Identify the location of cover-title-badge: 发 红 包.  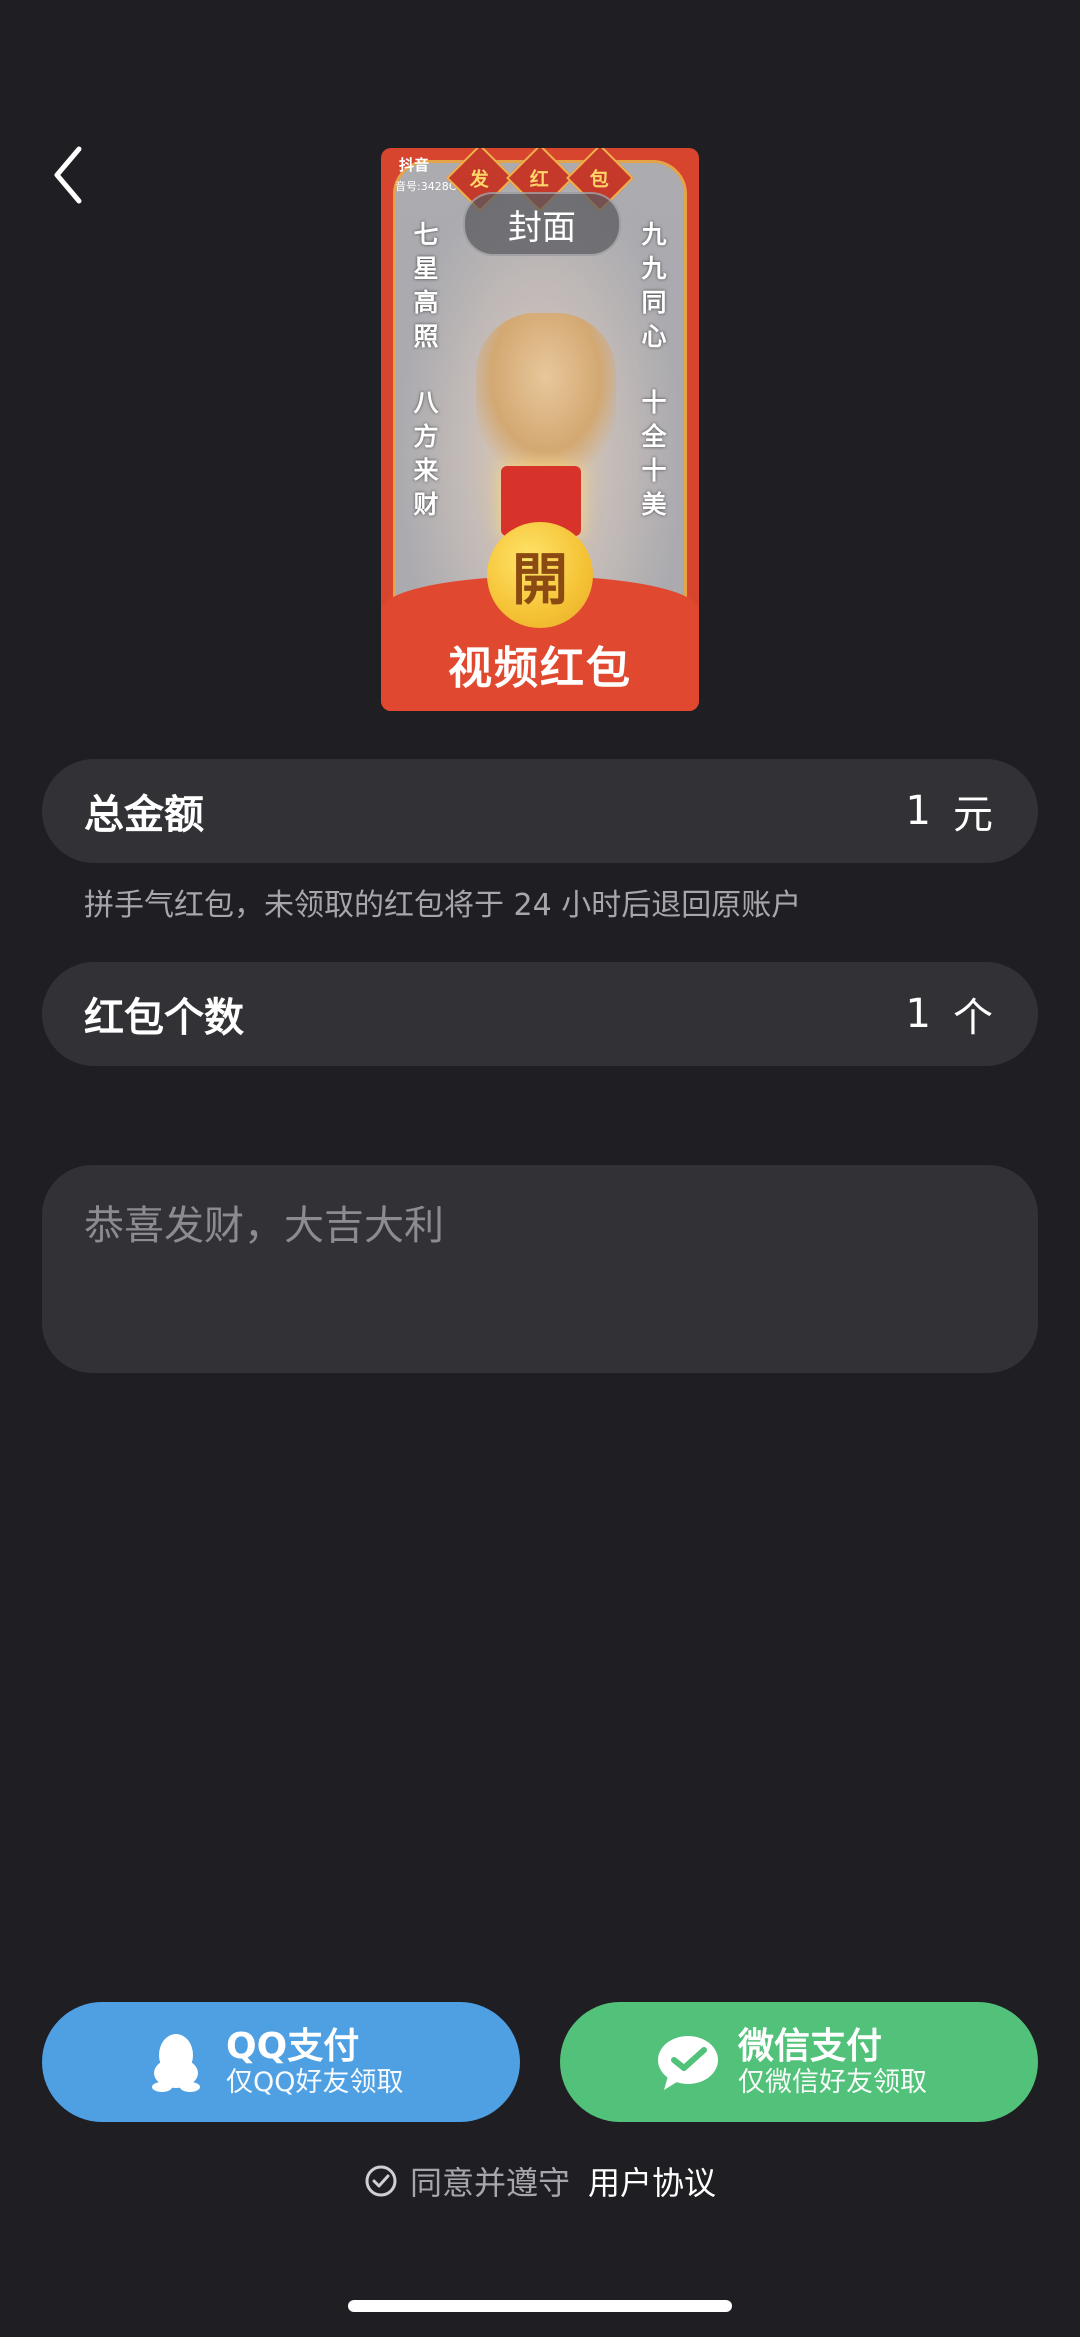
(540, 180).